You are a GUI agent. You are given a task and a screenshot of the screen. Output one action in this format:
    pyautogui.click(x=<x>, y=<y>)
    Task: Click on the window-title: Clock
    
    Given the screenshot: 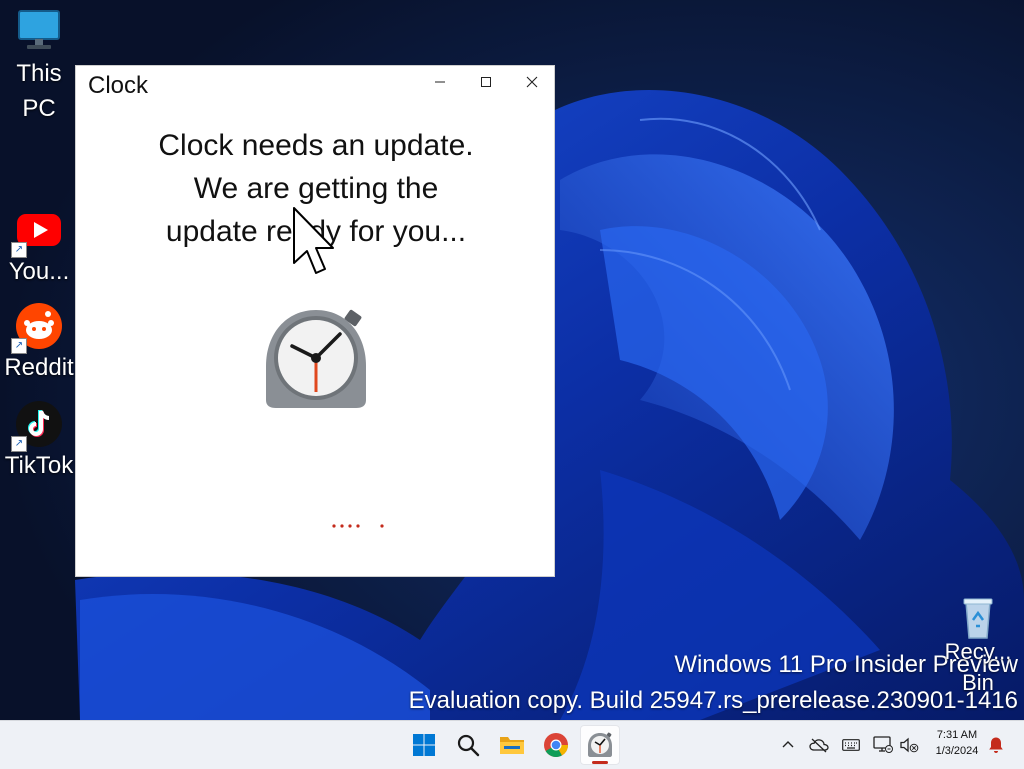 What is the action you would take?
    pyautogui.click(x=118, y=85)
    